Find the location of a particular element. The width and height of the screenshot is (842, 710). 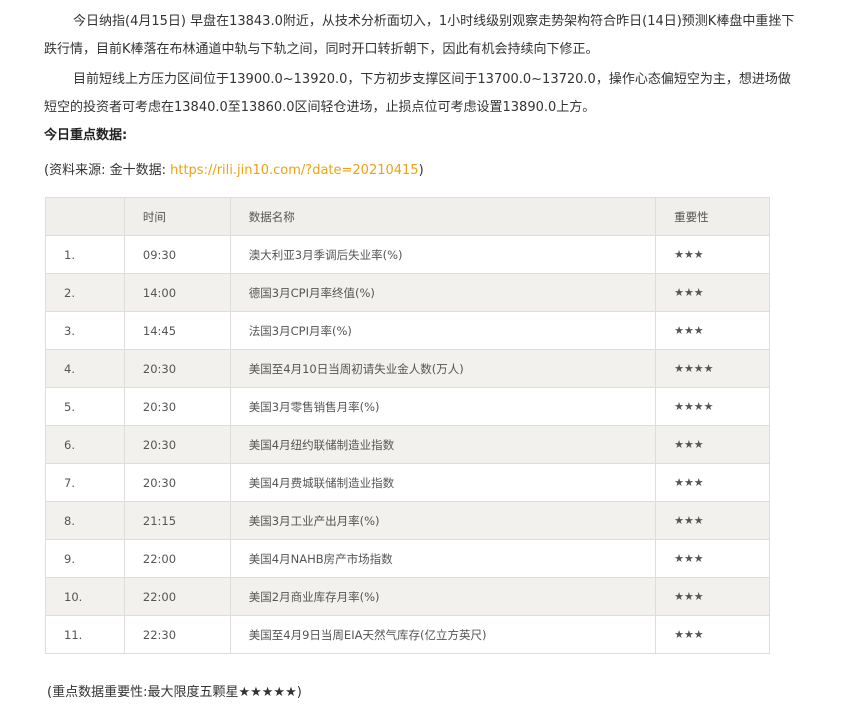

table-row: 7. 20:30 美国4月费城联储制造业指数 ★★★ is located at coordinates (407, 482).